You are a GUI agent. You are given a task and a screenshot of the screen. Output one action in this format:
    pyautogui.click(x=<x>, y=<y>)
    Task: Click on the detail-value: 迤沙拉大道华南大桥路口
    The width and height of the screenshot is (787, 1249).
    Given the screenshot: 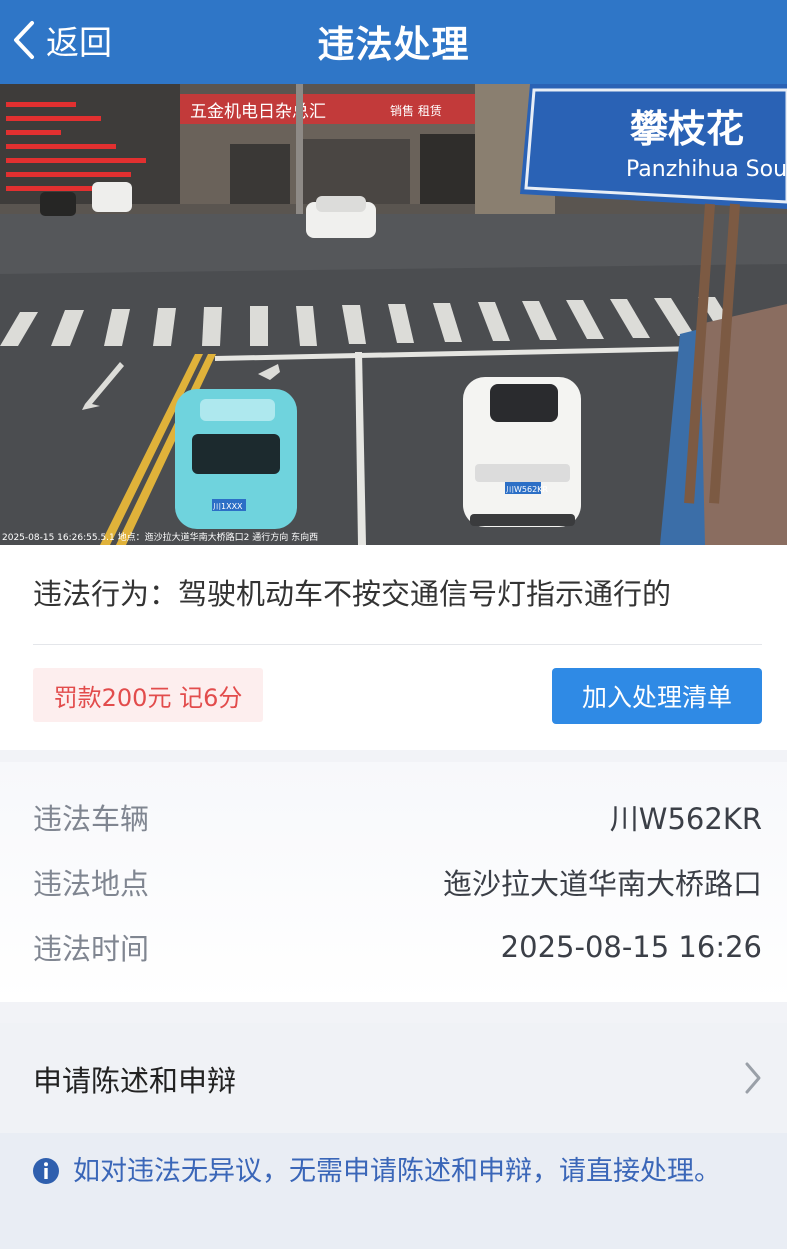 What is the action you would take?
    pyautogui.click(x=602, y=884)
    